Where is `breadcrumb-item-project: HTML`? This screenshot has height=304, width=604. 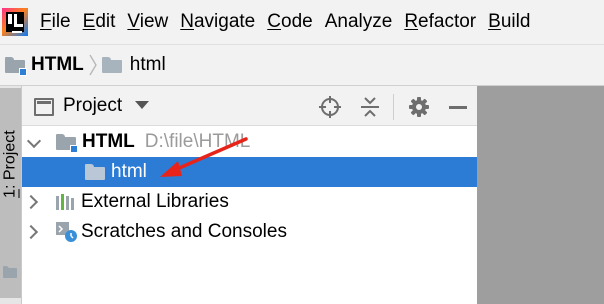 breadcrumb-item-project: HTML is located at coordinates (44, 65).